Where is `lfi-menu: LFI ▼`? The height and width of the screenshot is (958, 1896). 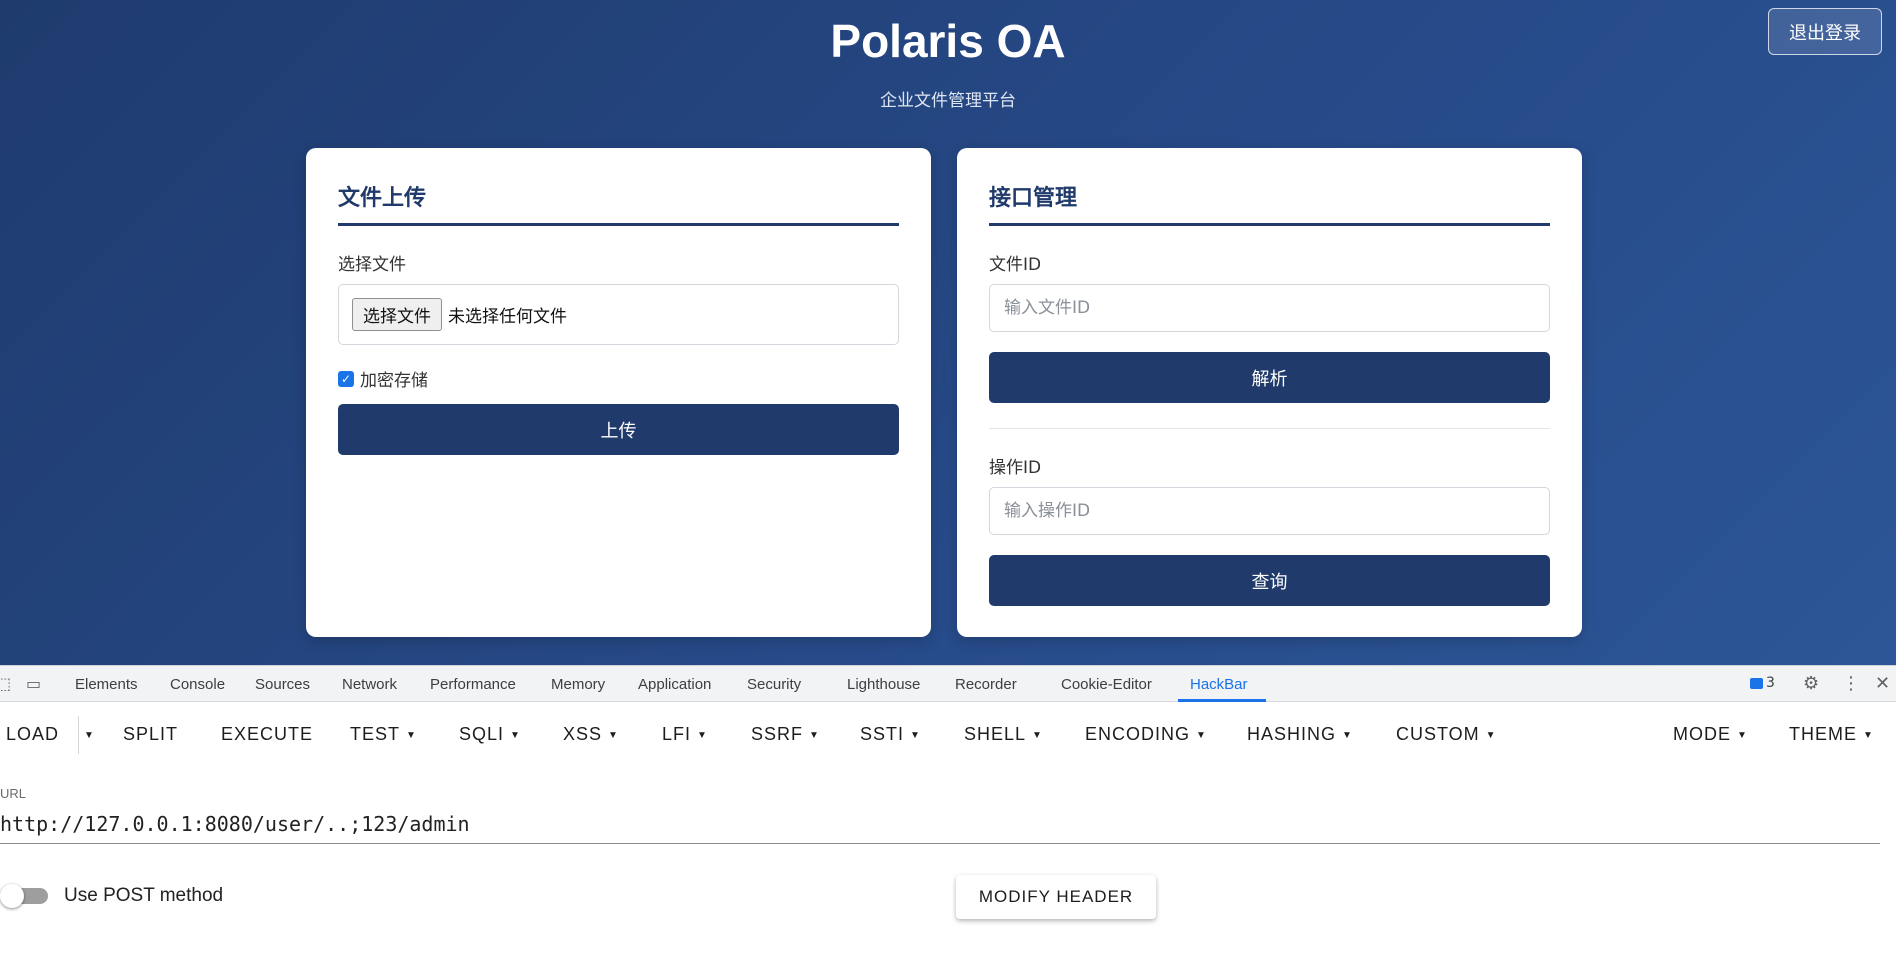
lfi-menu: LFI ▼ is located at coordinates (685, 734).